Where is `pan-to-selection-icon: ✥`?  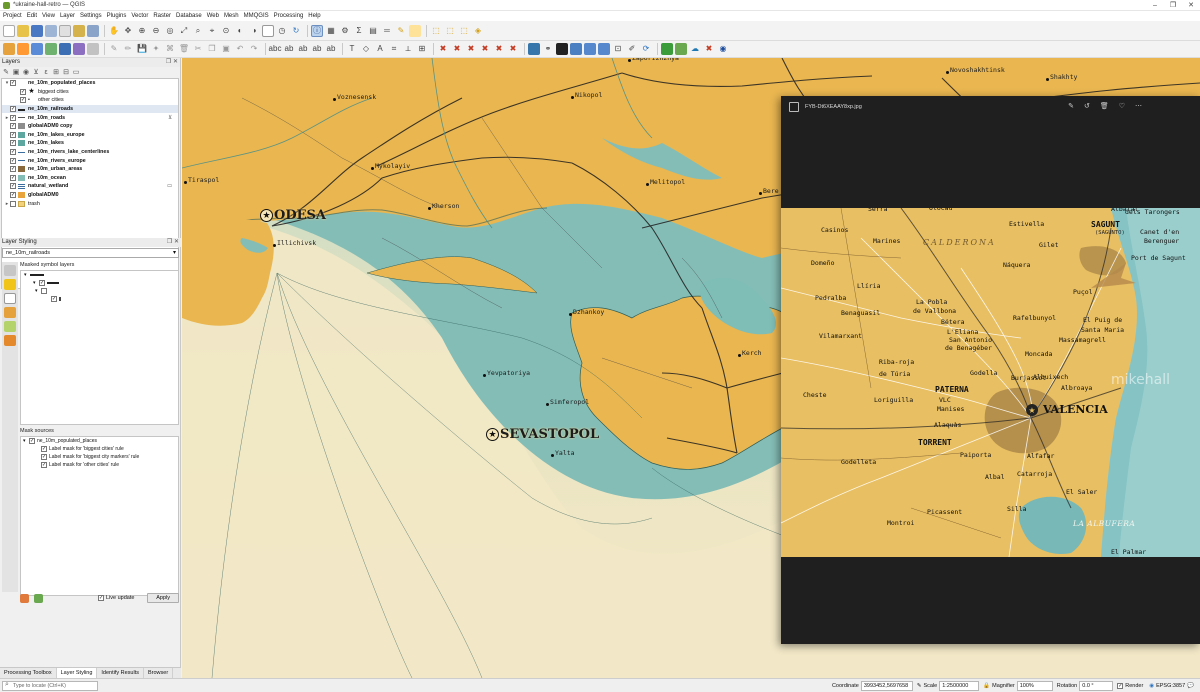 pan-to-selection-icon: ✥ is located at coordinates (128, 31).